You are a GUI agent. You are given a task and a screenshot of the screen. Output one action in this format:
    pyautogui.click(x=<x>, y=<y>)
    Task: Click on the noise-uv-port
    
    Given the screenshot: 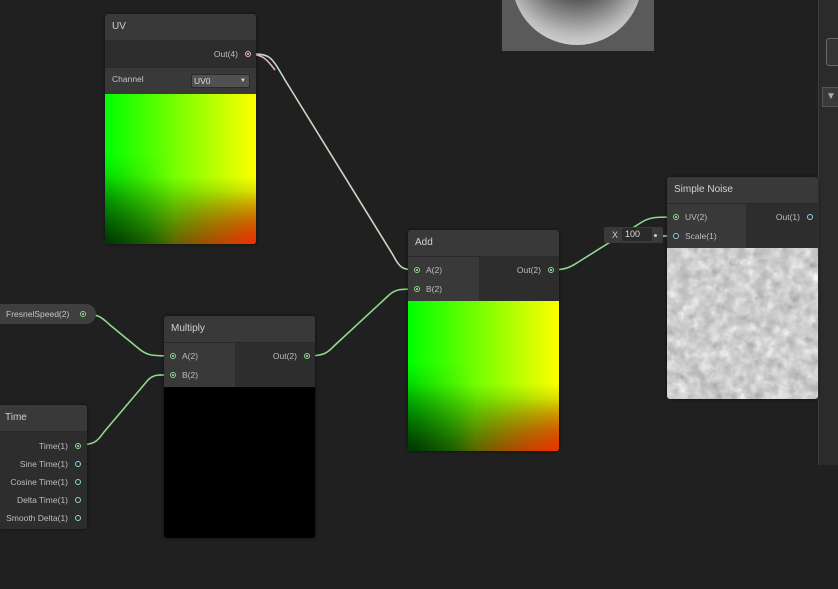 What is the action you would take?
    pyautogui.click(x=676, y=217)
    